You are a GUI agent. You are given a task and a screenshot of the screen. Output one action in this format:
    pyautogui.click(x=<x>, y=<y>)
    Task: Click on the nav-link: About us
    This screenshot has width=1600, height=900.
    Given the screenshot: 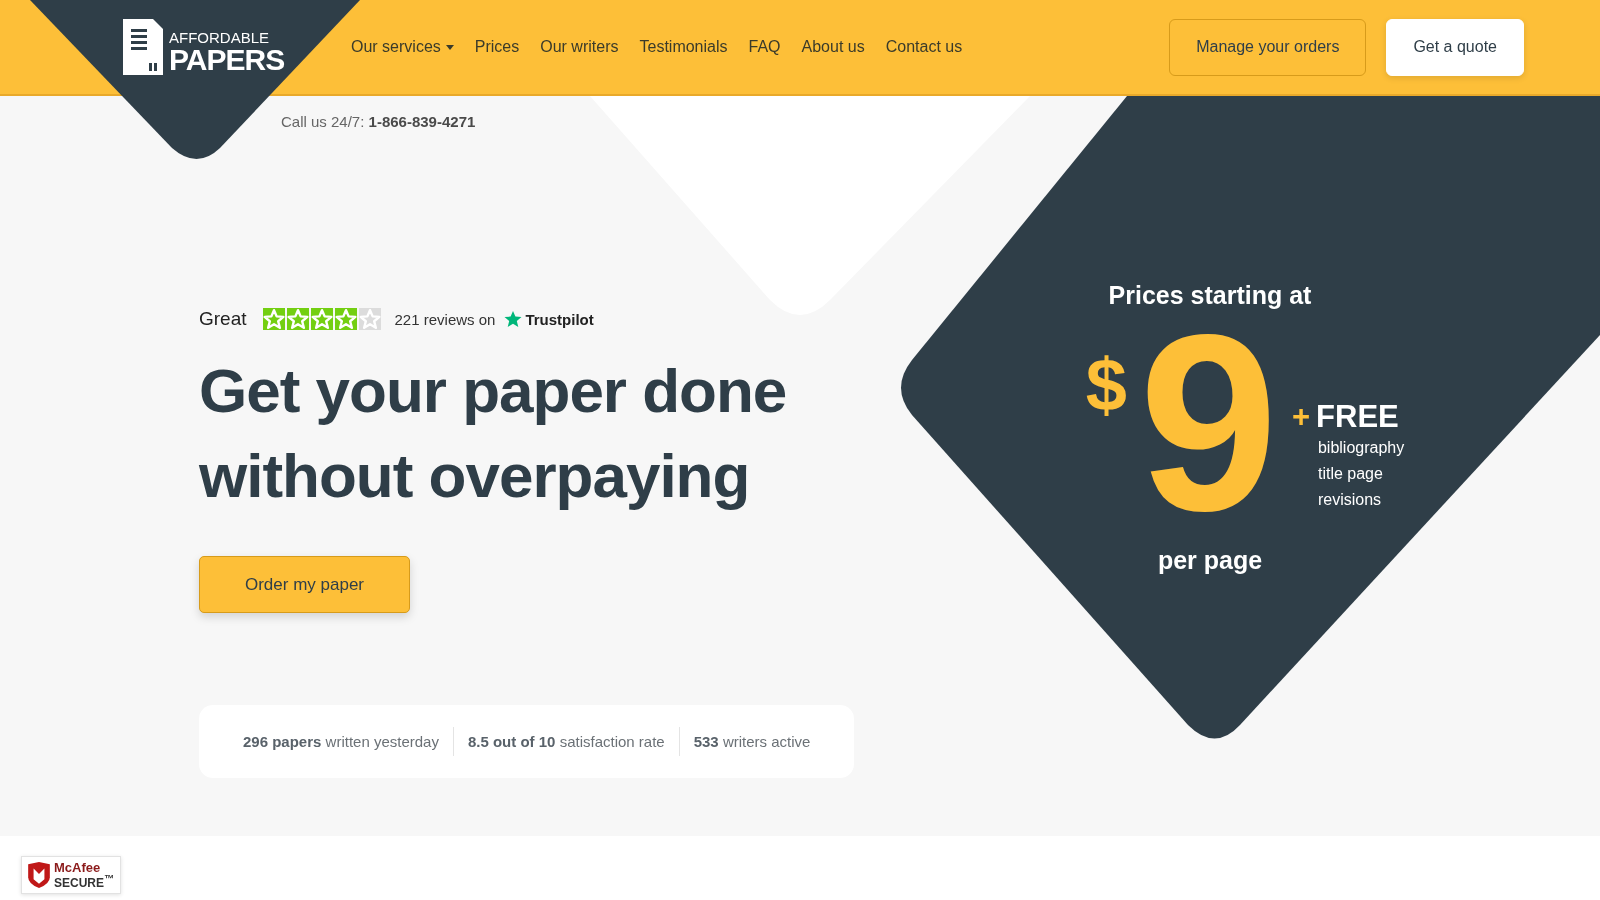 What is the action you would take?
    pyautogui.click(x=833, y=47)
    